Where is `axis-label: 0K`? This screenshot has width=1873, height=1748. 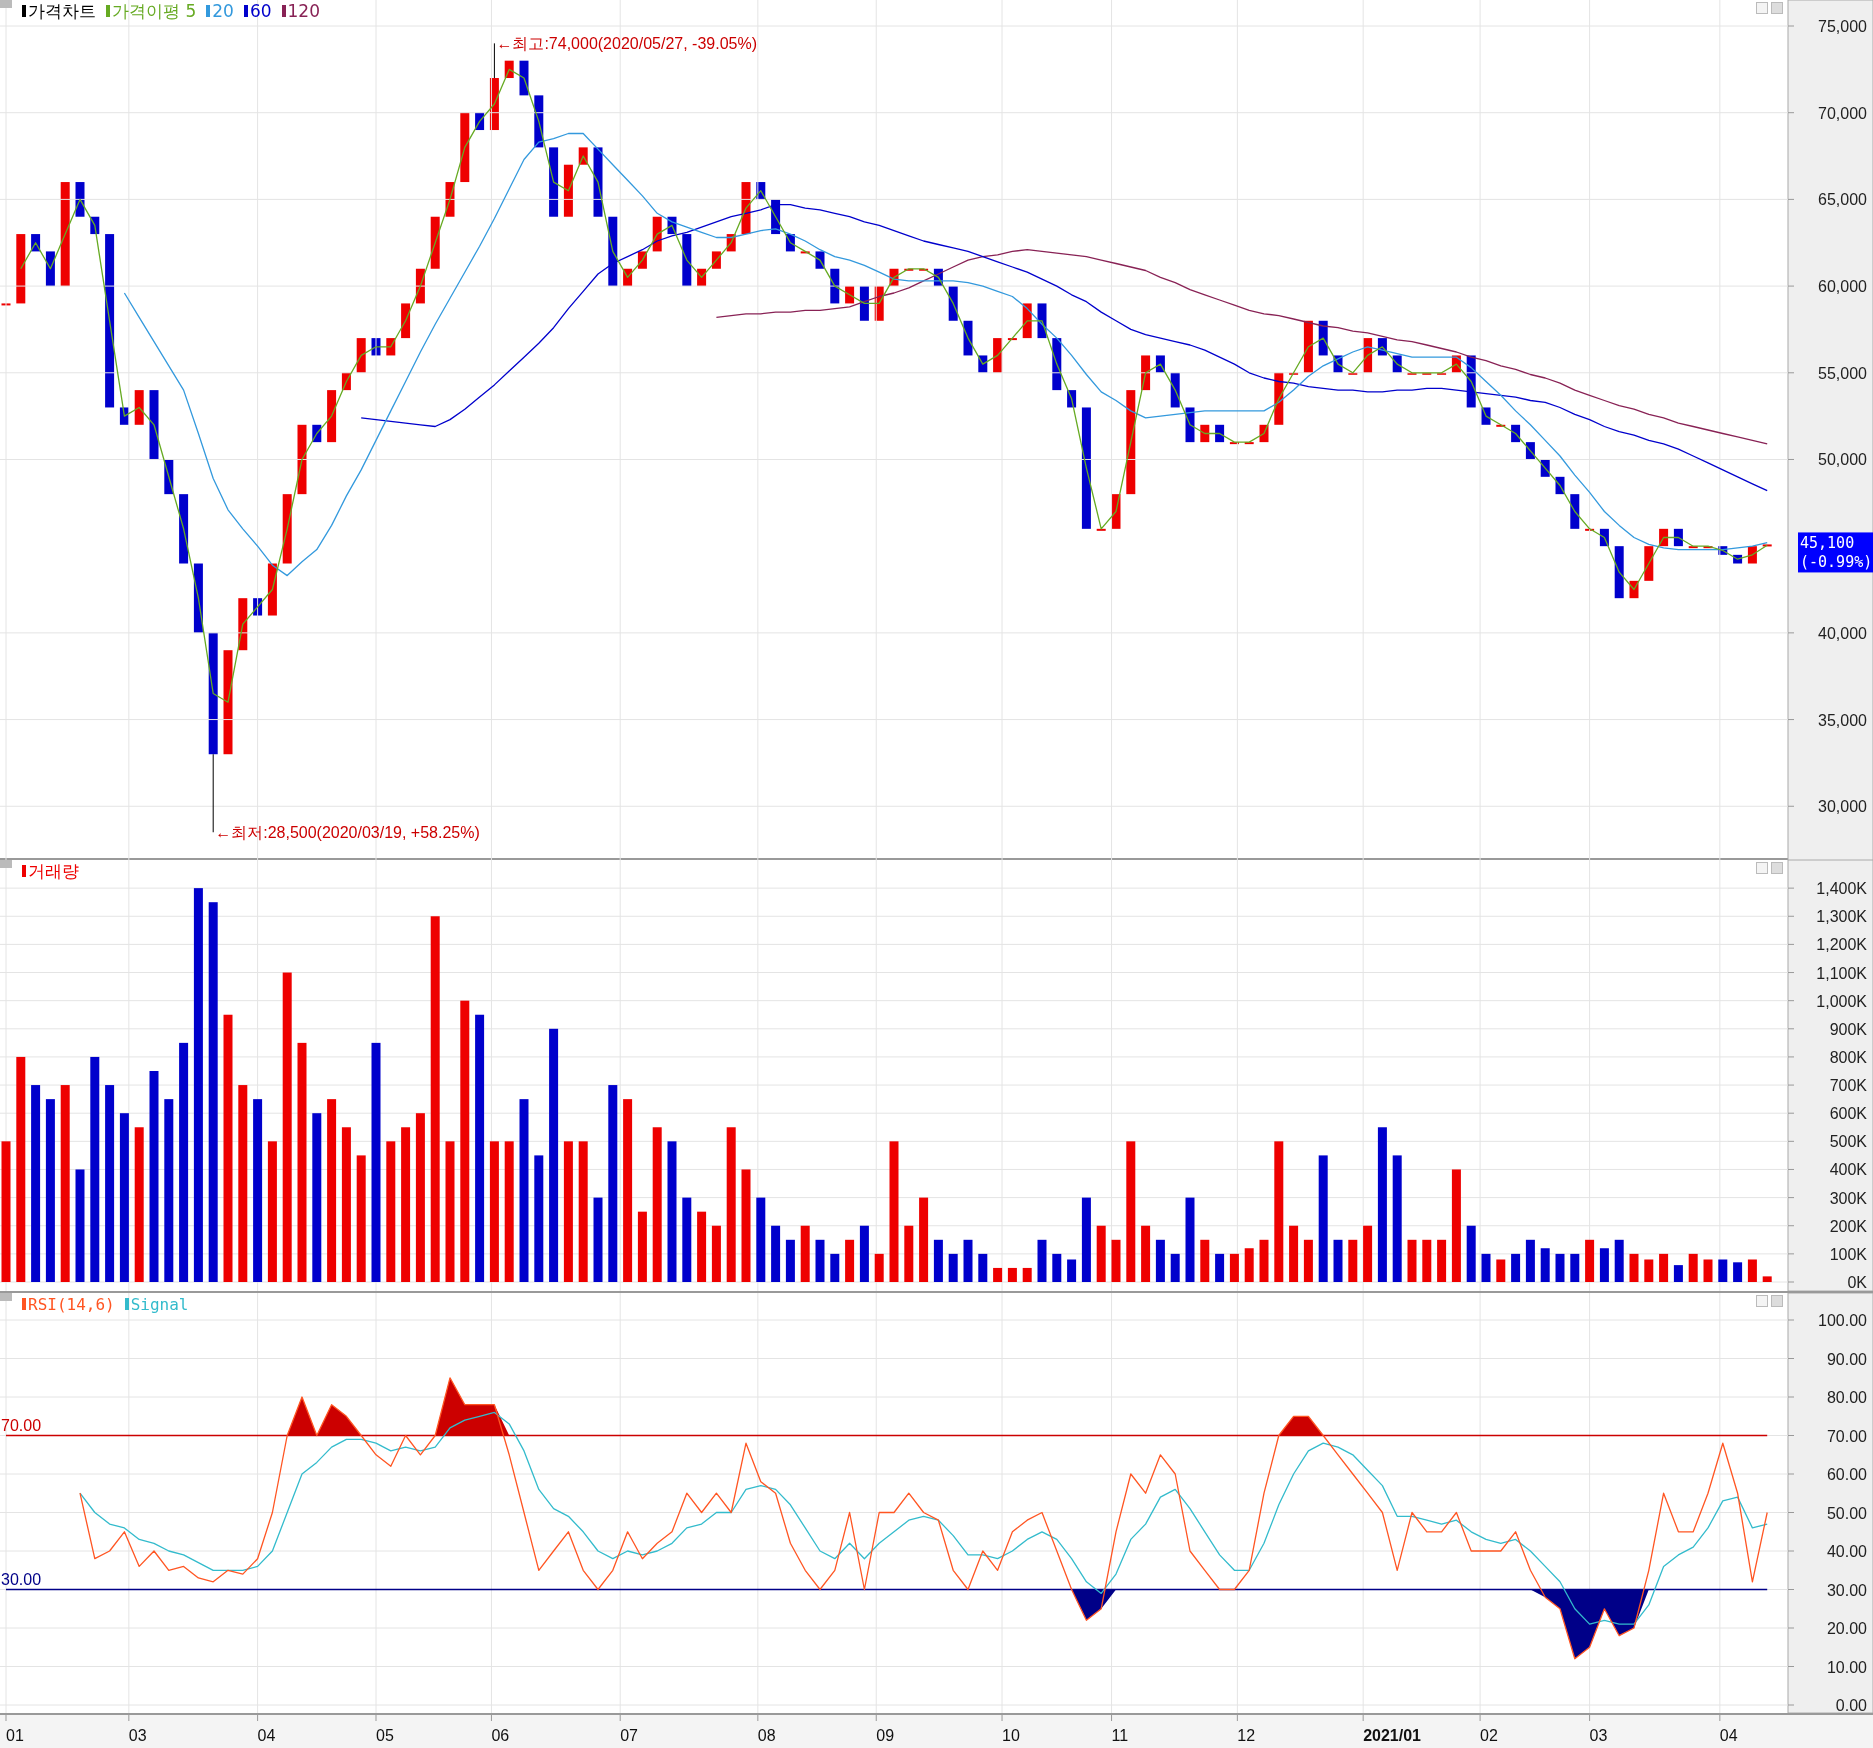 axis-label: 0K is located at coordinates (1857, 1282).